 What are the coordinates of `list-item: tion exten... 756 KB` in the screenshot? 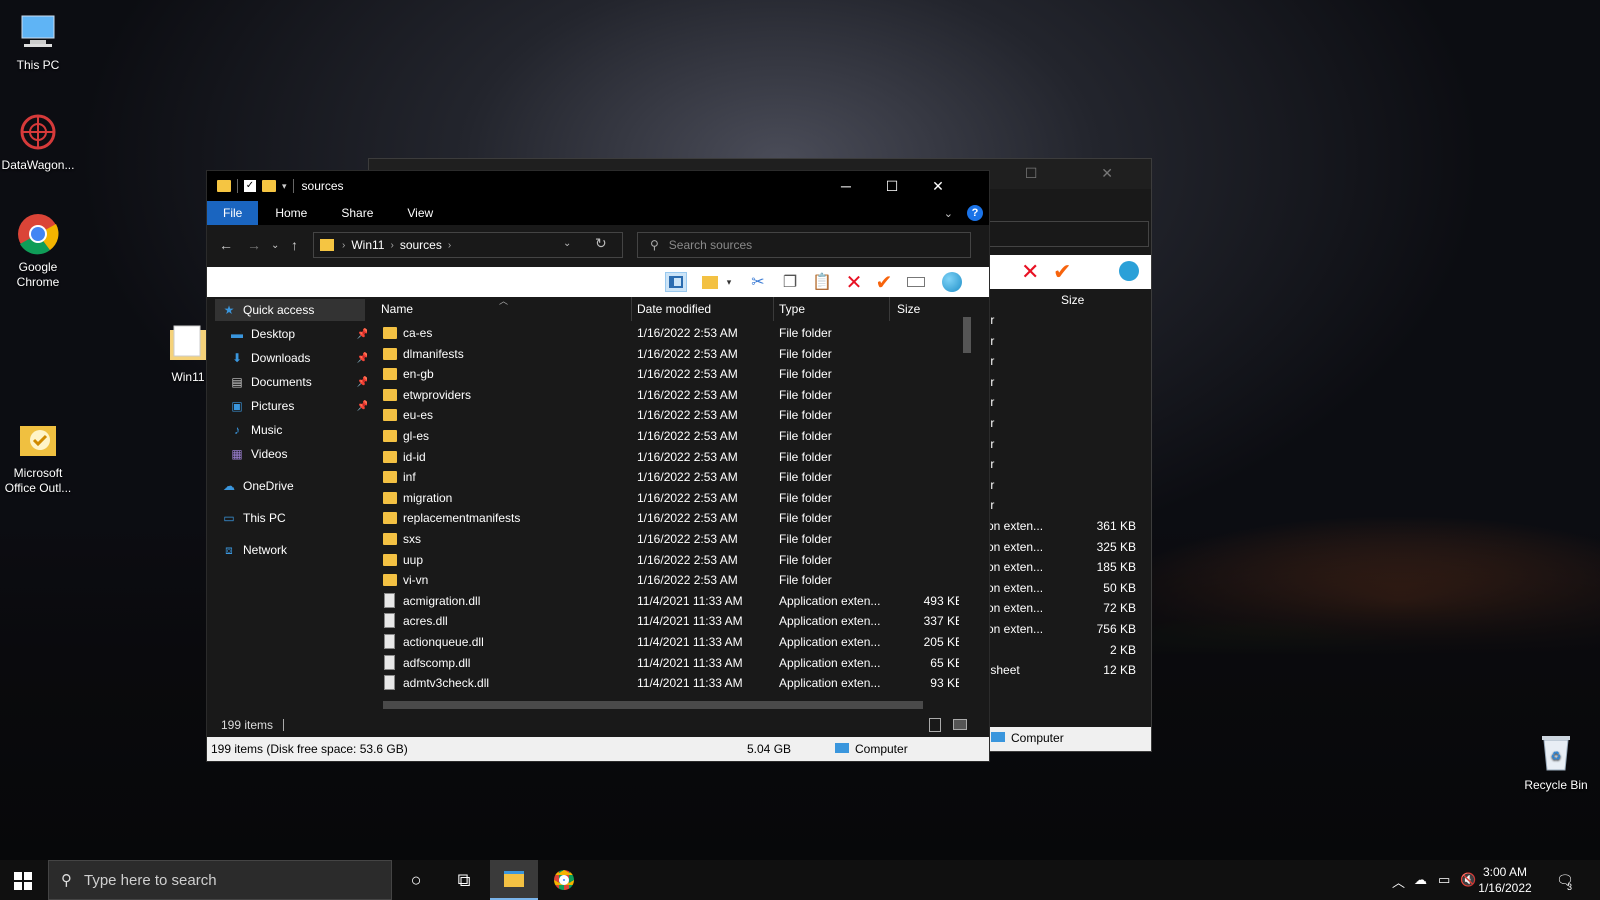 It's located at (1063, 632).